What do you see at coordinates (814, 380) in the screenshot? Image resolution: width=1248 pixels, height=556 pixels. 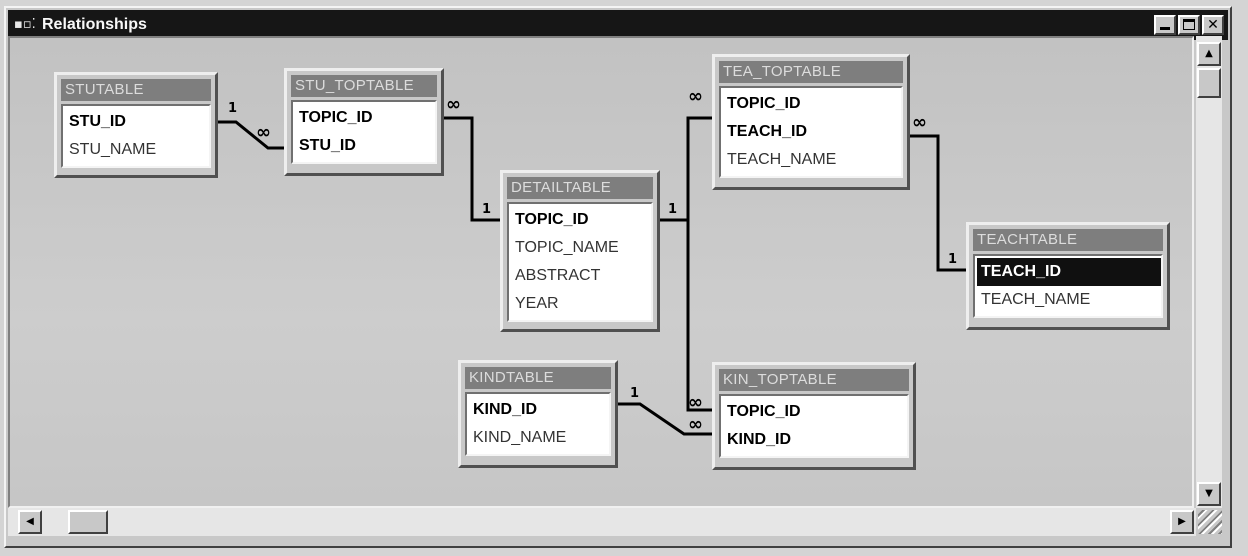 I see `table-title: KIN_TOPTABLE` at bounding box center [814, 380].